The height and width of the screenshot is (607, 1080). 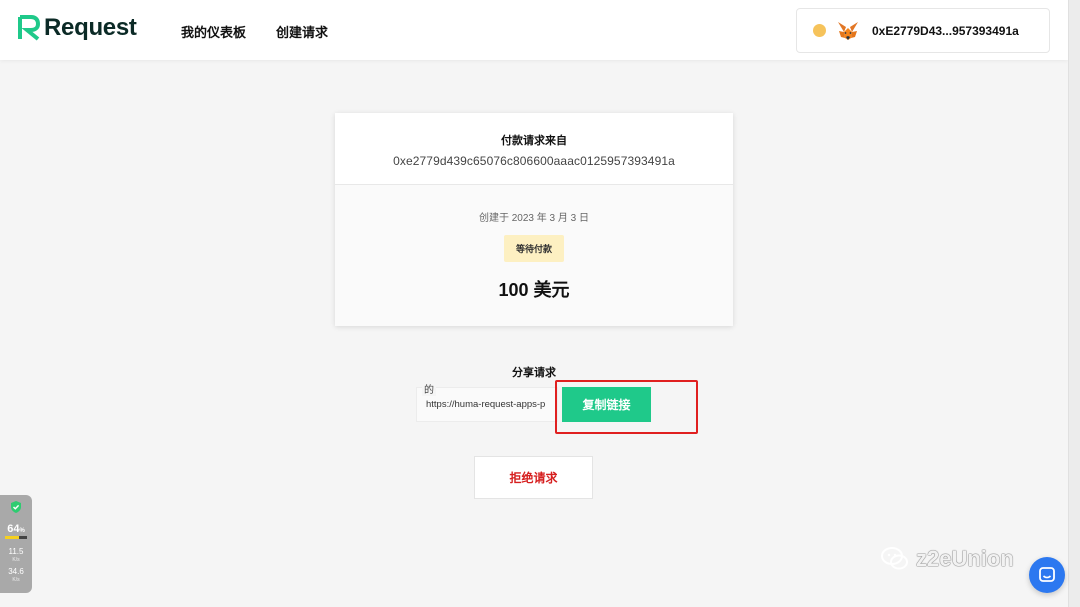 I want to click on watermark: z2eUnion, so click(x=947, y=559).